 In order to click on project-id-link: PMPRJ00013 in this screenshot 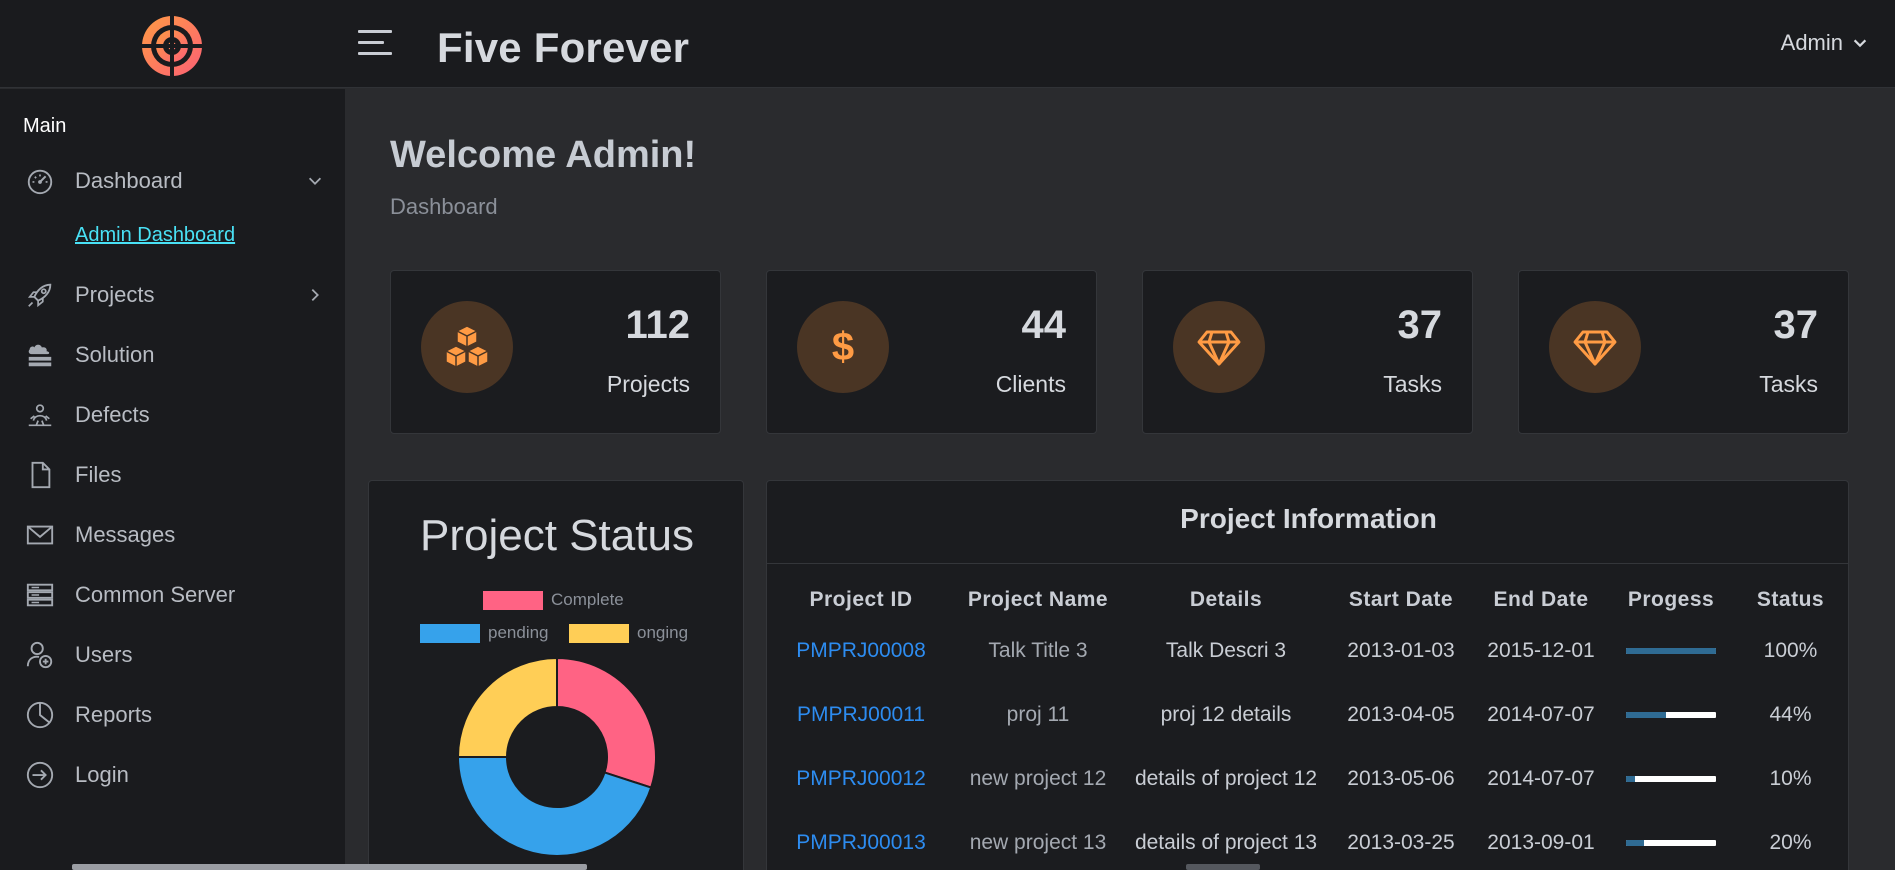, I will do `click(861, 840)`.